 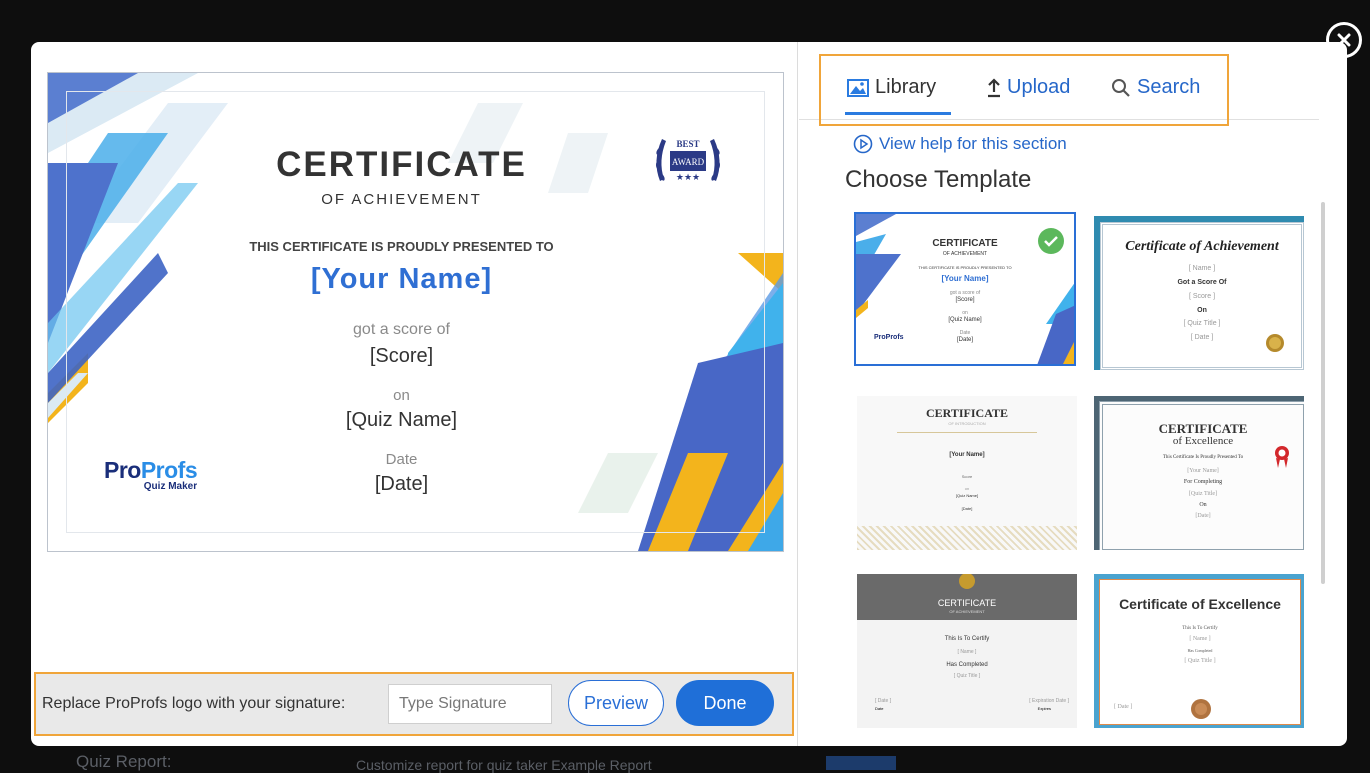 What do you see at coordinates (1282, 457) in the screenshot?
I see `ribbon-seal-icon` at bounding box center [1282, 457].